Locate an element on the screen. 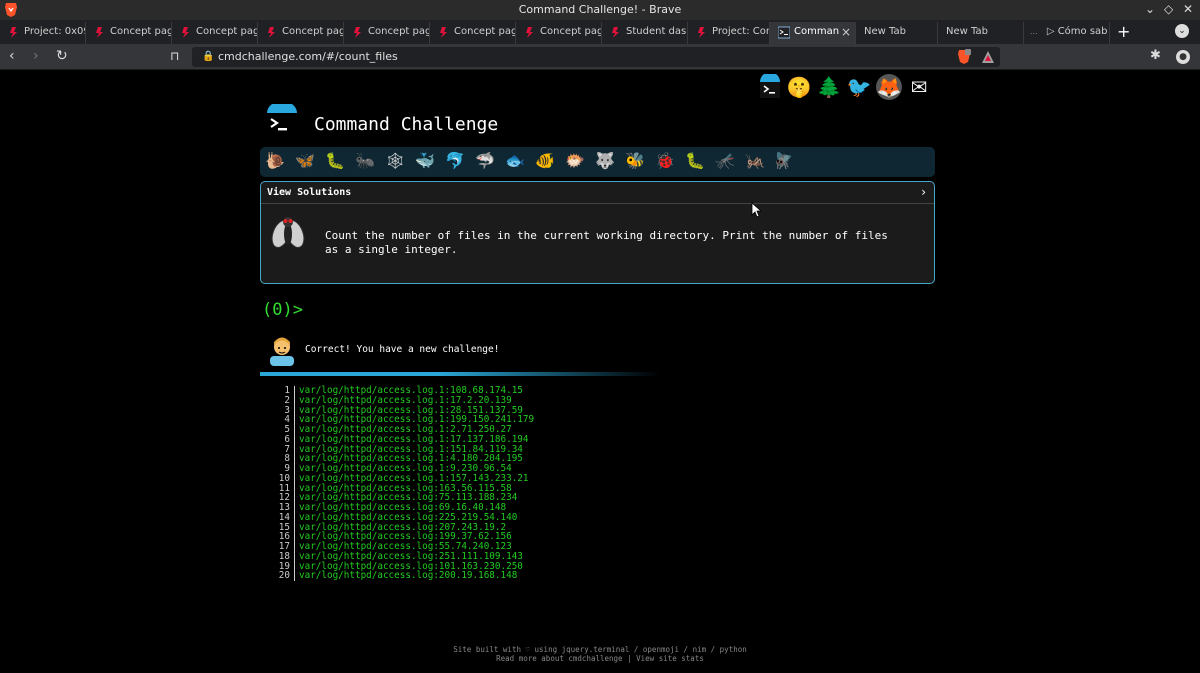  ant-icon: 🐜 is located at coordinates (365, 160).